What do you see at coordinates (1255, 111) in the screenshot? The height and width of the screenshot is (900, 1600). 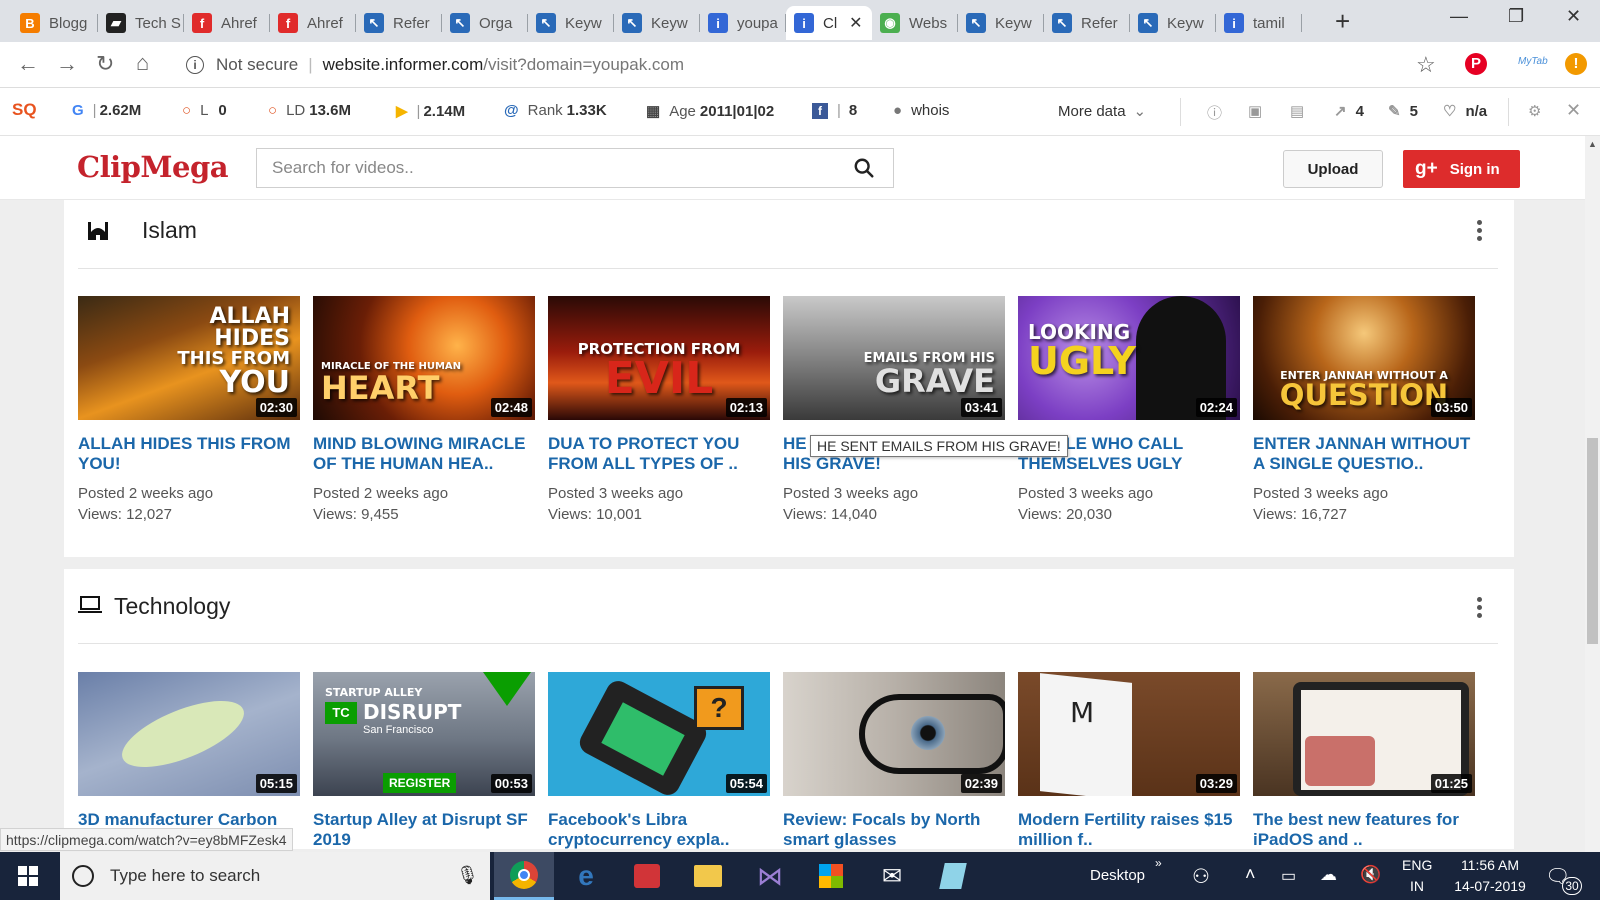 I see `density-icon: ▣` at bounding box center [1255, 111].